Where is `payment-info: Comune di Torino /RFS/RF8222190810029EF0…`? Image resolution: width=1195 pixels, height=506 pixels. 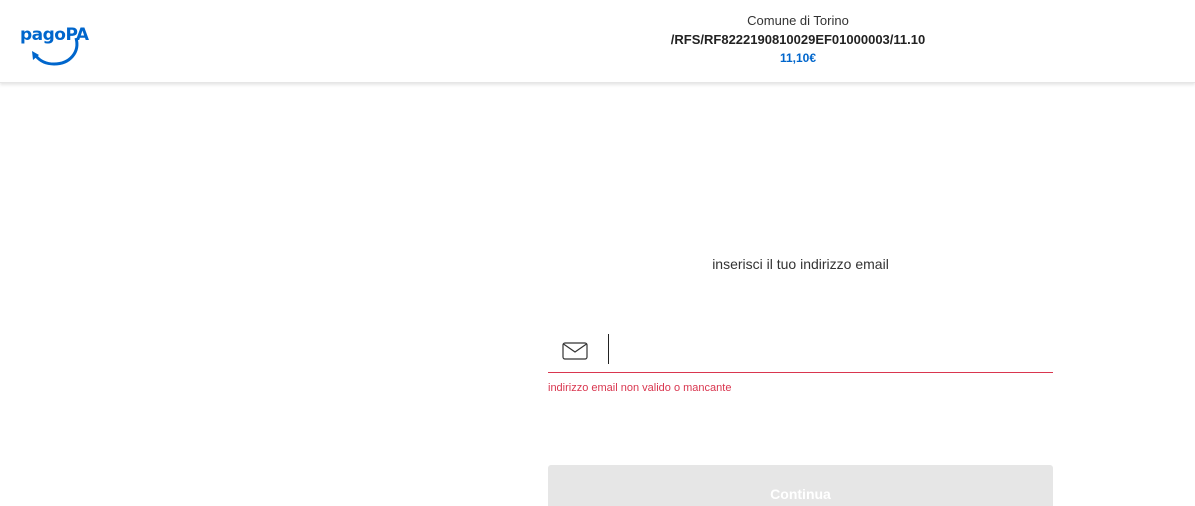
payment-info: Comune di Torino /RFS/RF8222190810029EF0… is located at coordinates (798, 39).